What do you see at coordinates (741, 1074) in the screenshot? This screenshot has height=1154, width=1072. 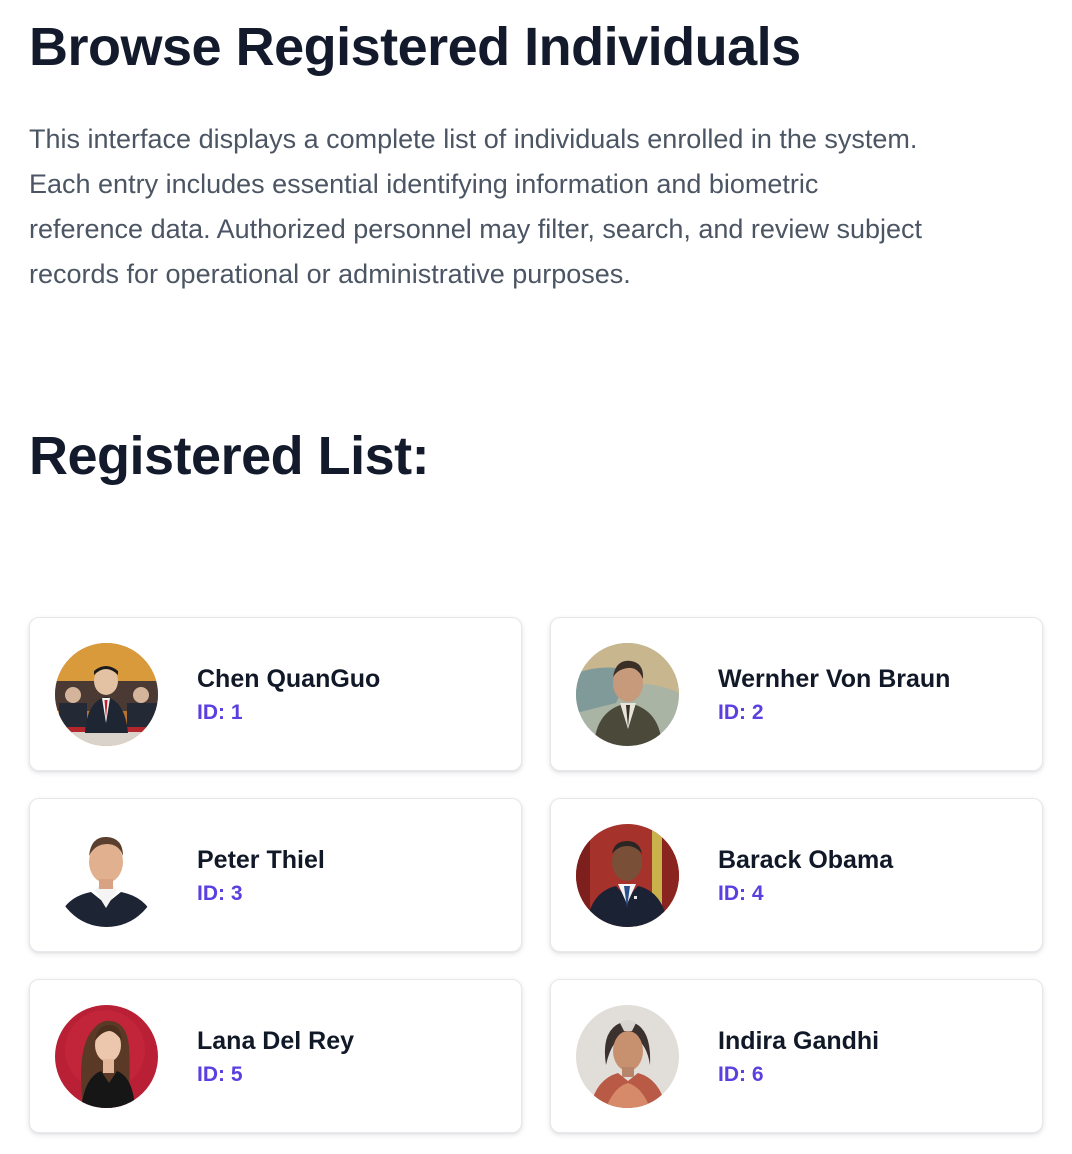 I see `person-id: ID: 6` at bounding box center [741, 1074].